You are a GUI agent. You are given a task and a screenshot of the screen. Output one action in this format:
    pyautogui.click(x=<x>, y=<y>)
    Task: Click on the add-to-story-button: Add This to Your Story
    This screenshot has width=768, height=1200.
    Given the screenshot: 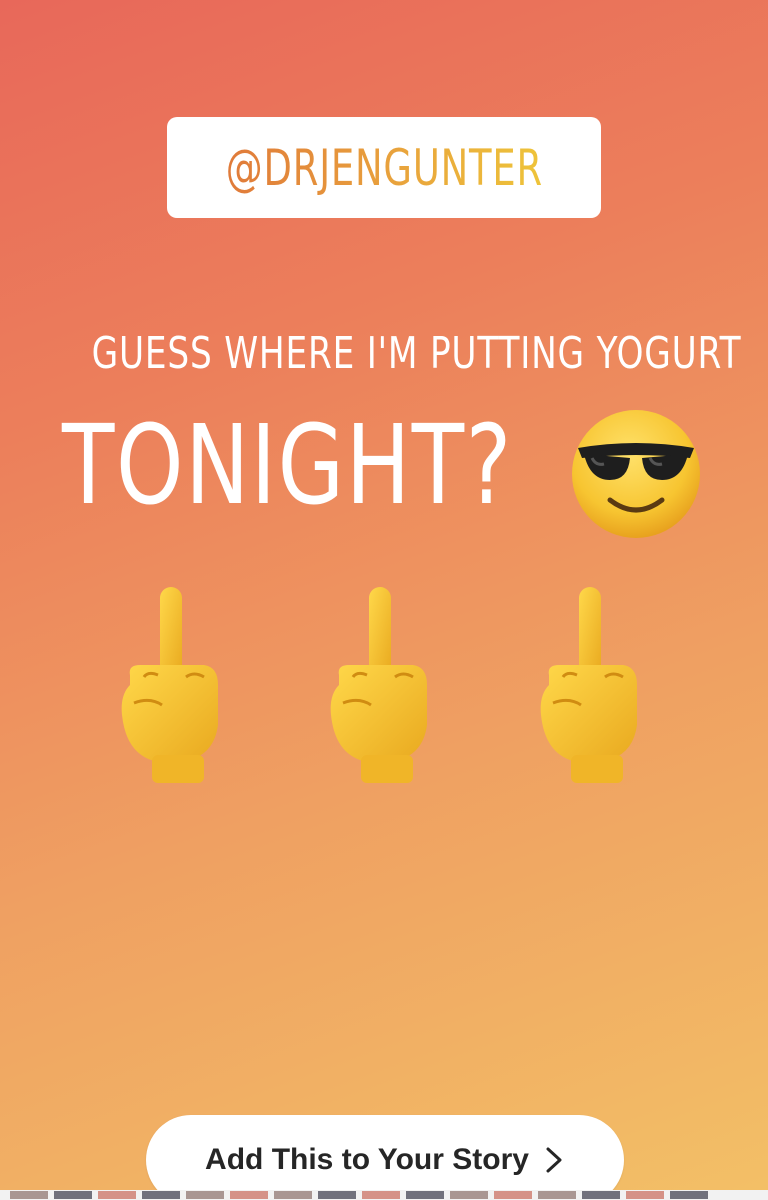 What is the action you would take?
    pyautogui.click(x=385, y=1157)
    